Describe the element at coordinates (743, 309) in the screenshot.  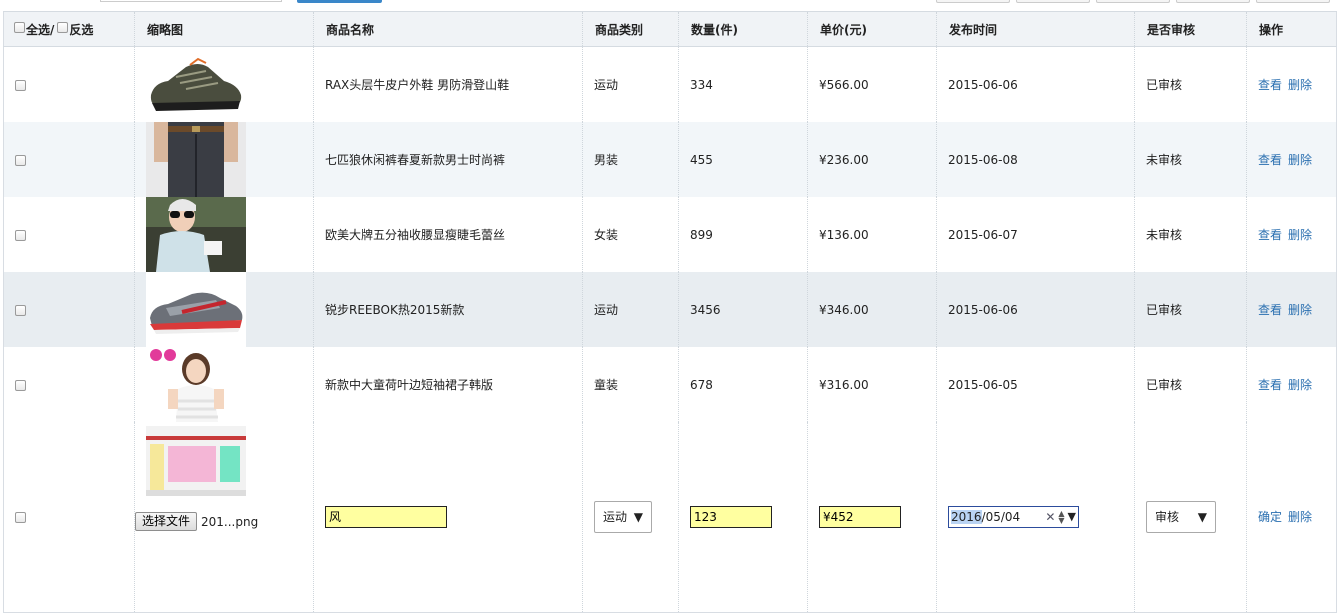
I see `product-quantity: 3456` at that location.